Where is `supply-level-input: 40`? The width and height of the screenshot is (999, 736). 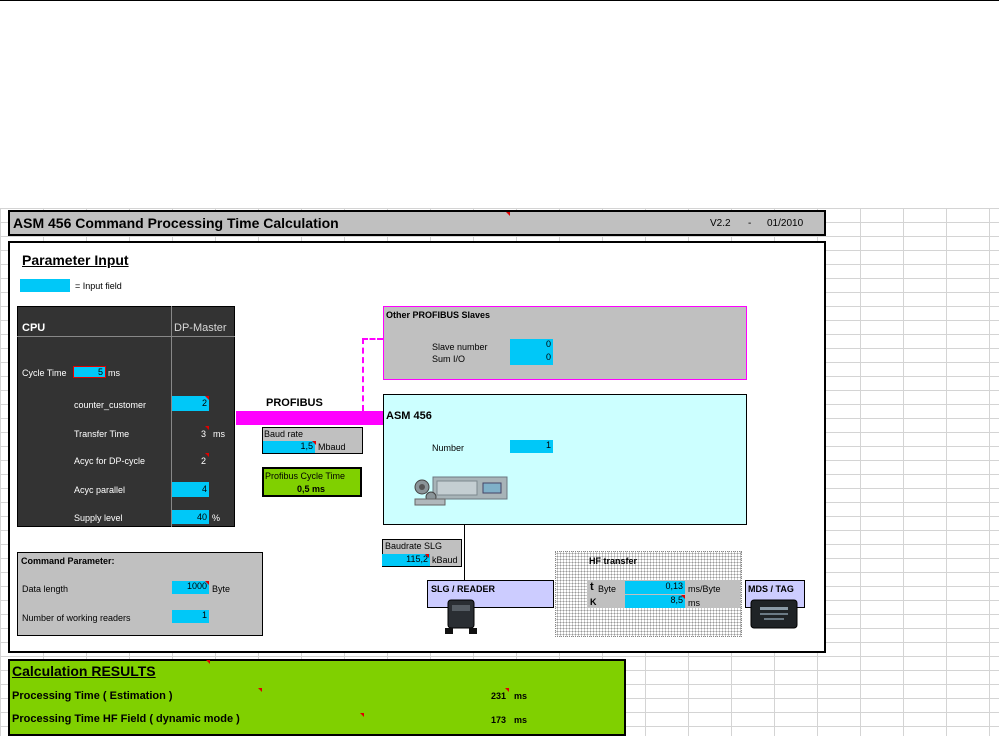
supply-level-input: 40 is located at coordinates (190, 517).